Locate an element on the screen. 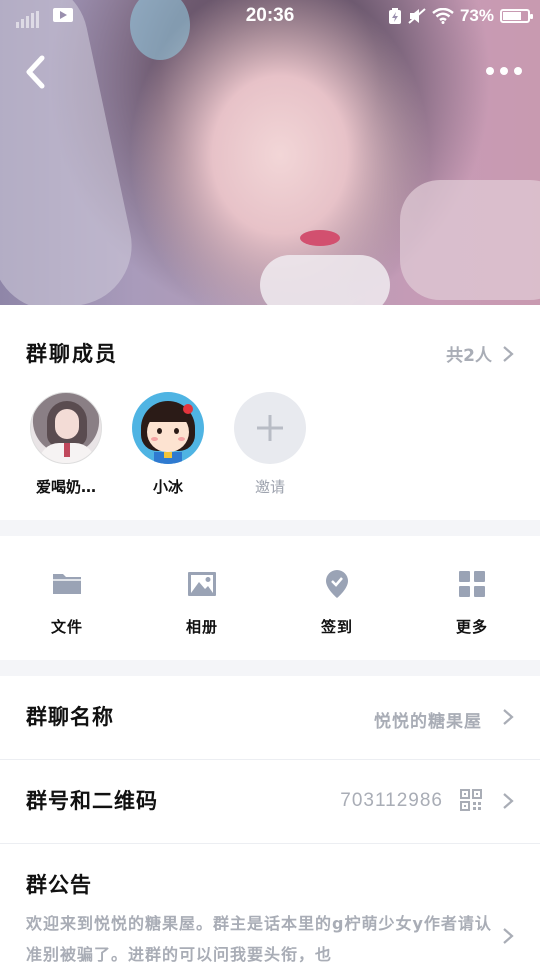  wifi-icon is located at coordinates (443, 16).